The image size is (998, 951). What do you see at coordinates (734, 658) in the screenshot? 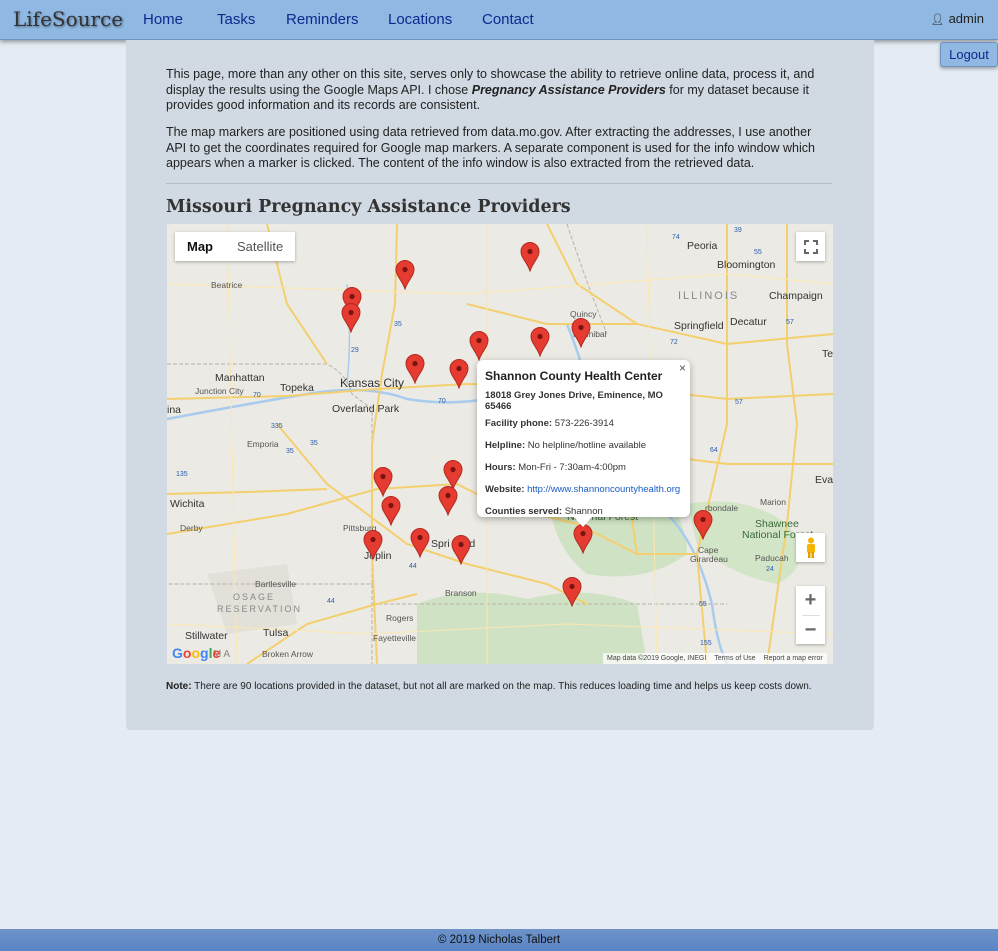
I see `terms-link: Terms of Use` at bounding box center [734, 658].